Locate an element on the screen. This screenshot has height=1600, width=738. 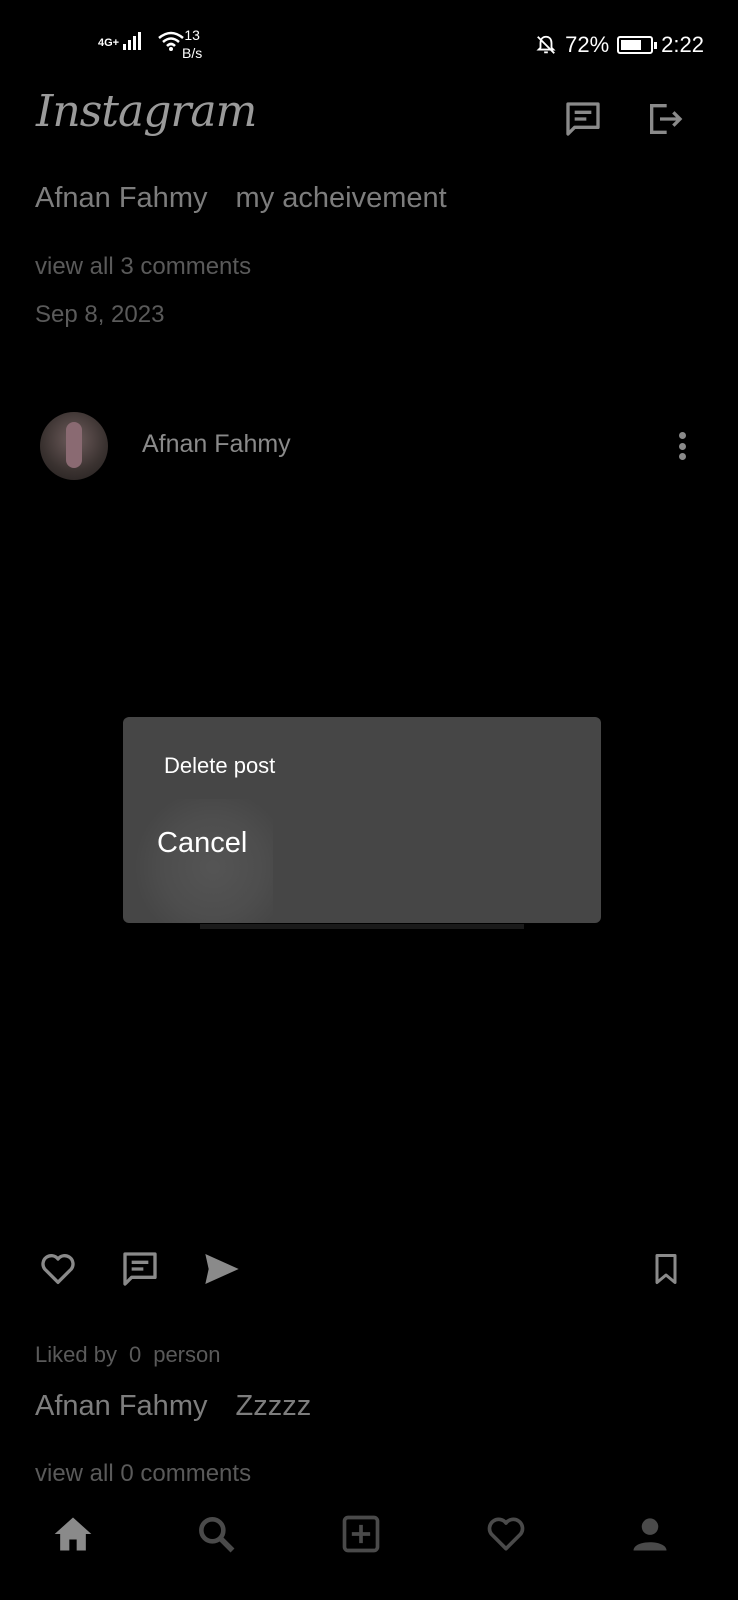
battery-percent: 72% is located at coordinates (587, 44).